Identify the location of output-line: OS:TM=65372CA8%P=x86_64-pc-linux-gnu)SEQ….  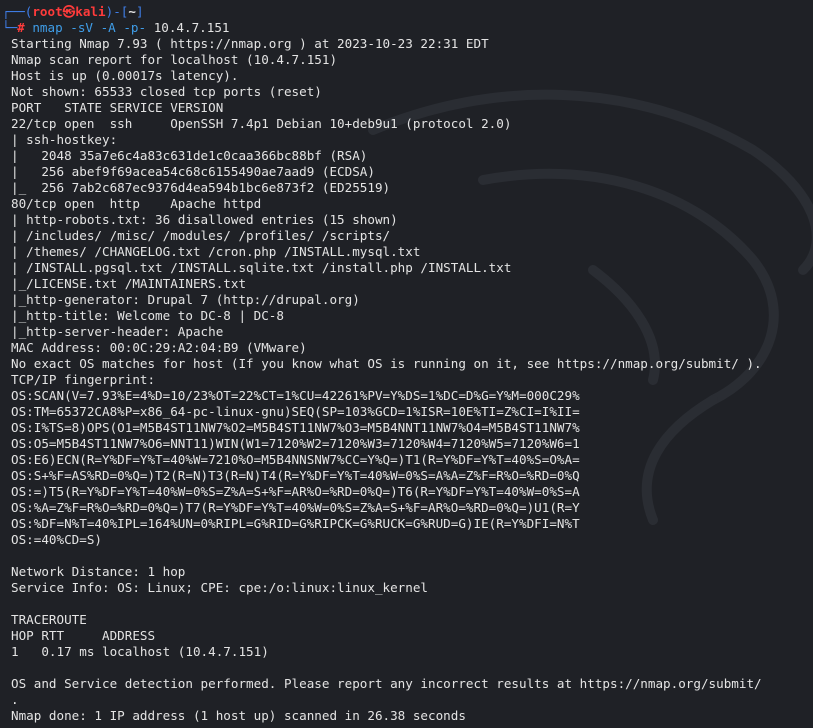
(295, 411).